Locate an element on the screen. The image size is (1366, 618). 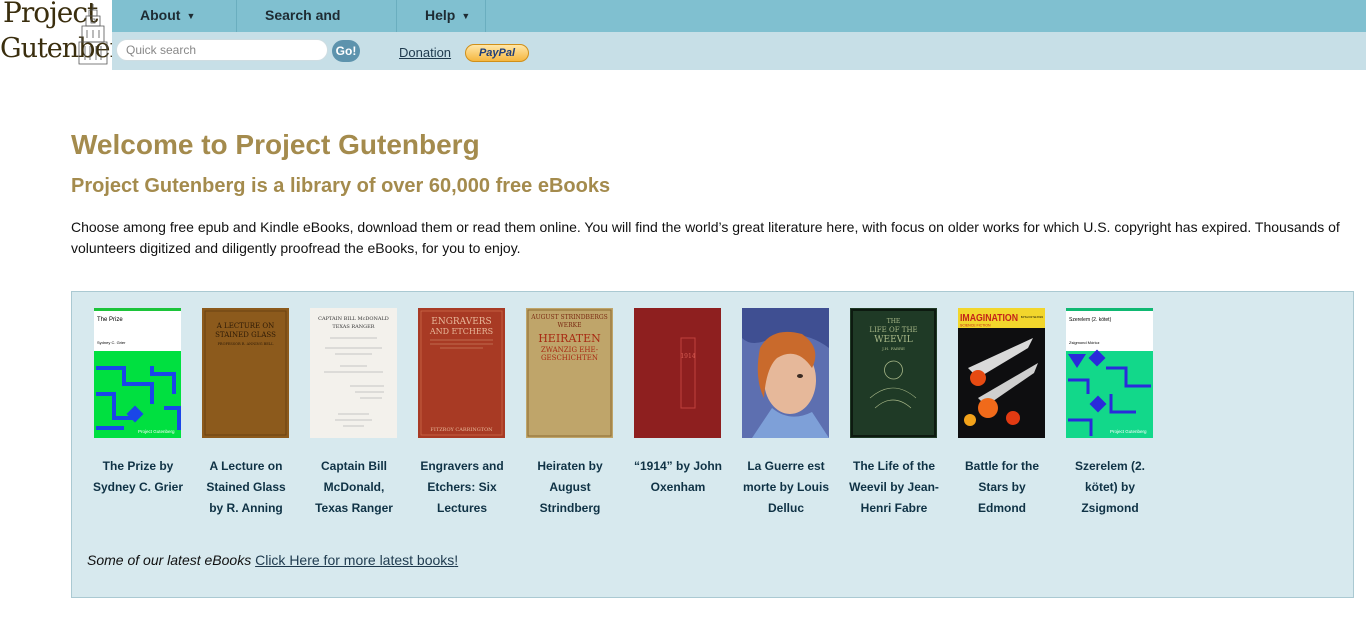
cover-title: The Prize is located at coordinates (110, 320).